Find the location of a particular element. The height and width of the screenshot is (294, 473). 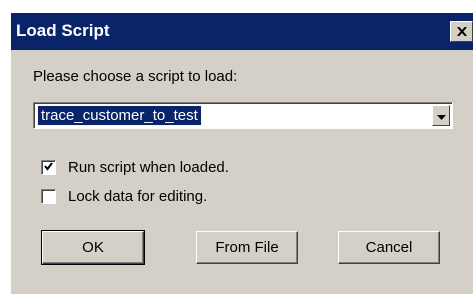

checkmark-icon is located at coordinates (48, 167).